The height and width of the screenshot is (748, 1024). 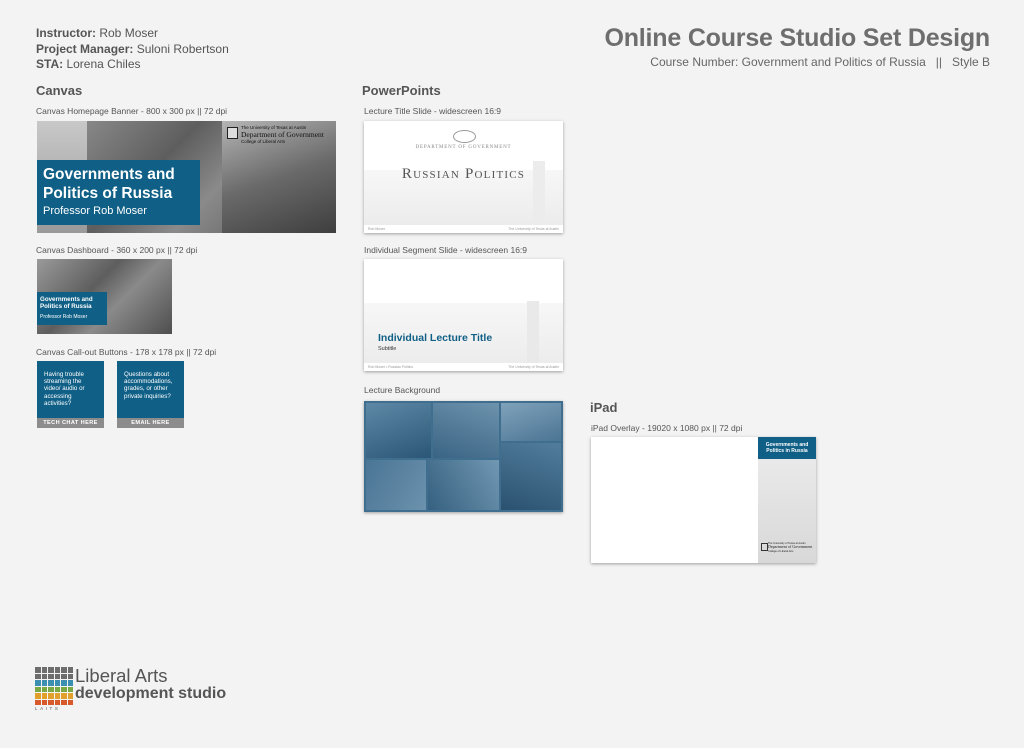 I want to click on title-slide-title: Russian Politics, so click(x=463, y=174).